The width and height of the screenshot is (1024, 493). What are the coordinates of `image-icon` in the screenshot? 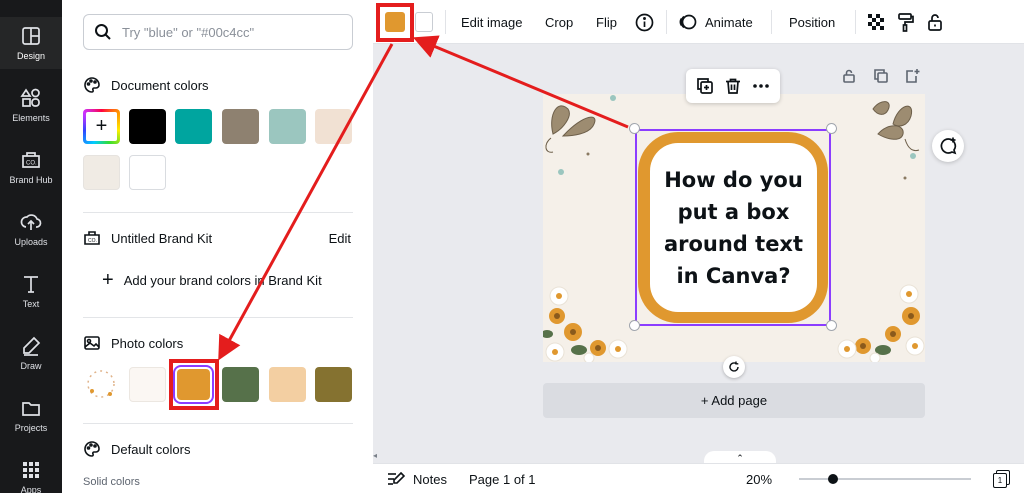 It's located at (92, 343).